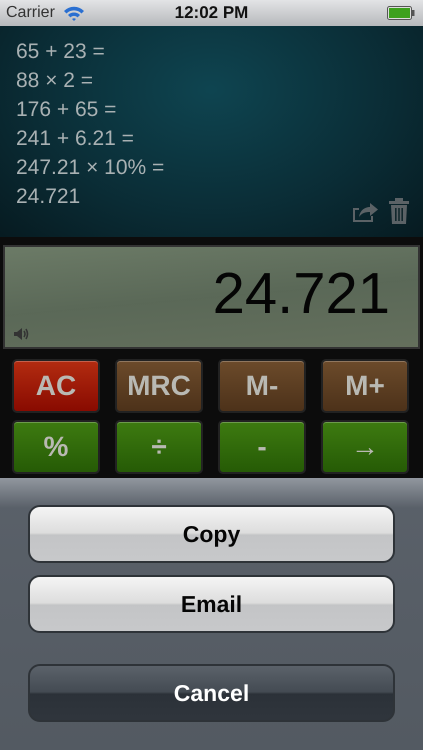  Describe the element at coordinates (55, 81) in the screenshot. I see `tape-line: 88 × 2 =` at that location.